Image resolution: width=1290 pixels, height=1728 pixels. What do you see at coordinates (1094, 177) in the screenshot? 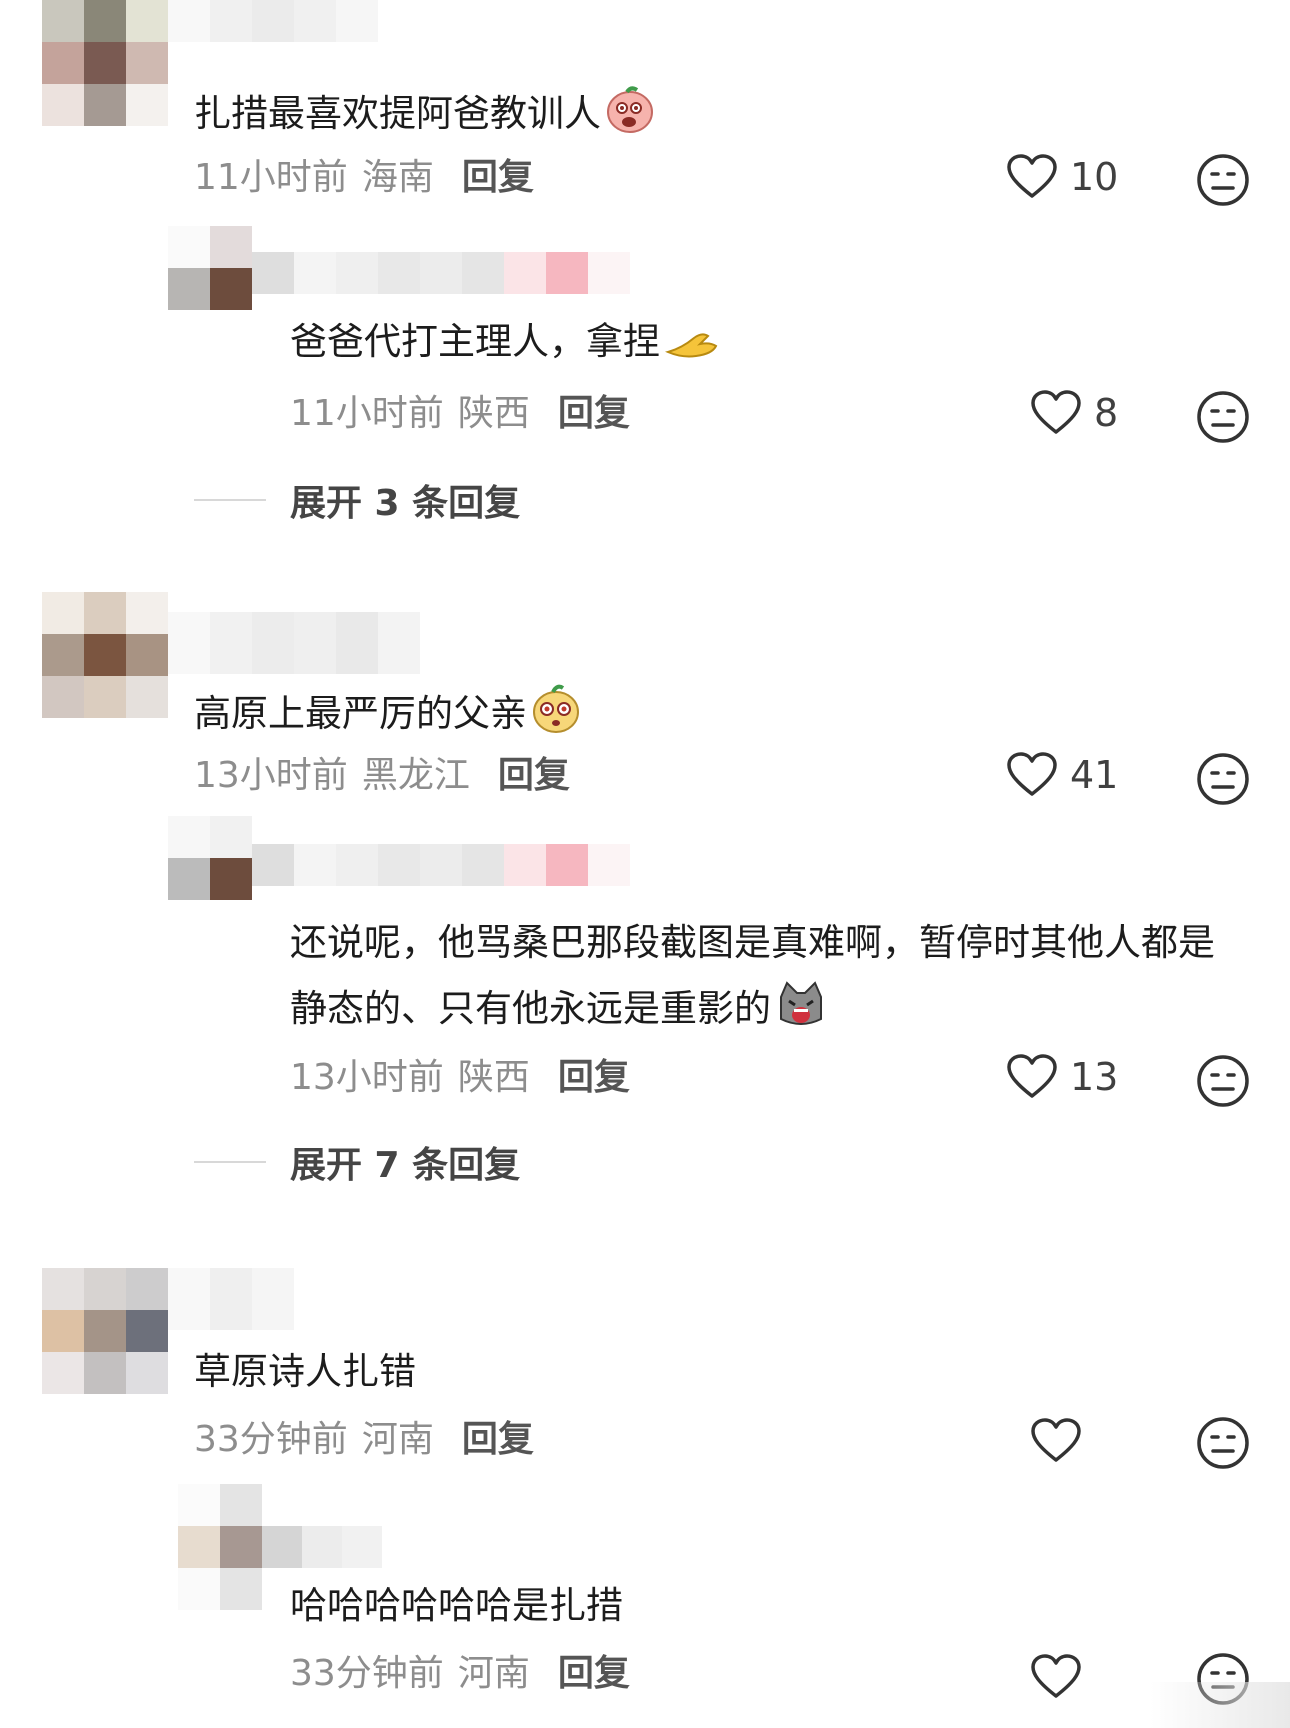
I see `like-count: 10` at bounding box center [1094, 177].